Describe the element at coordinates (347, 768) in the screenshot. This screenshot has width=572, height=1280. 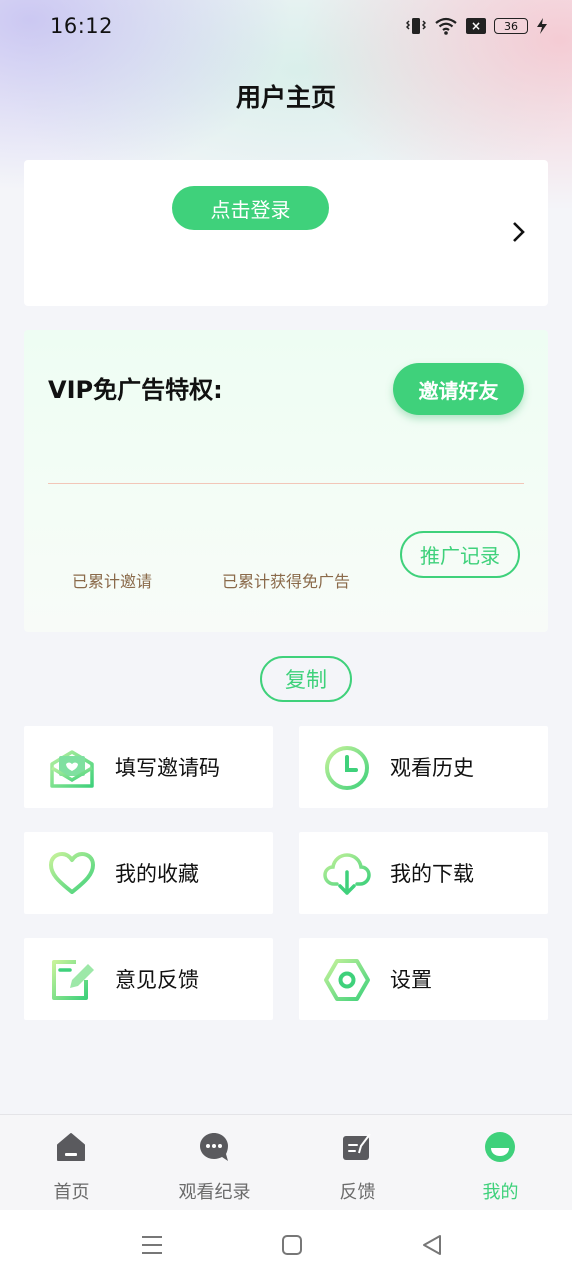
I see `clock-icon` at that location.